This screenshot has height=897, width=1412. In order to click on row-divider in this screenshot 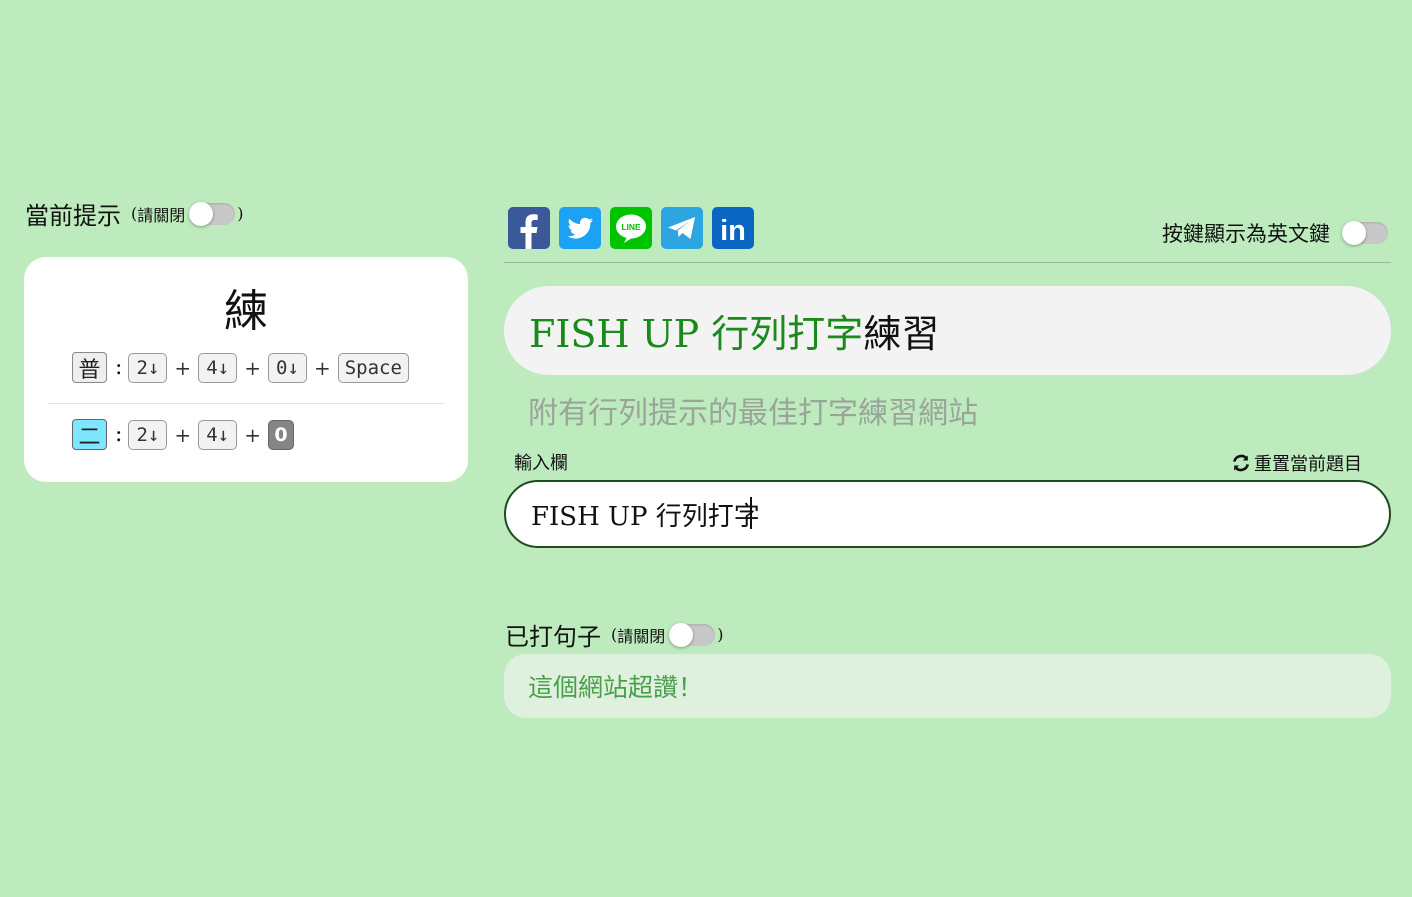, I will do `click(246, 403)`.